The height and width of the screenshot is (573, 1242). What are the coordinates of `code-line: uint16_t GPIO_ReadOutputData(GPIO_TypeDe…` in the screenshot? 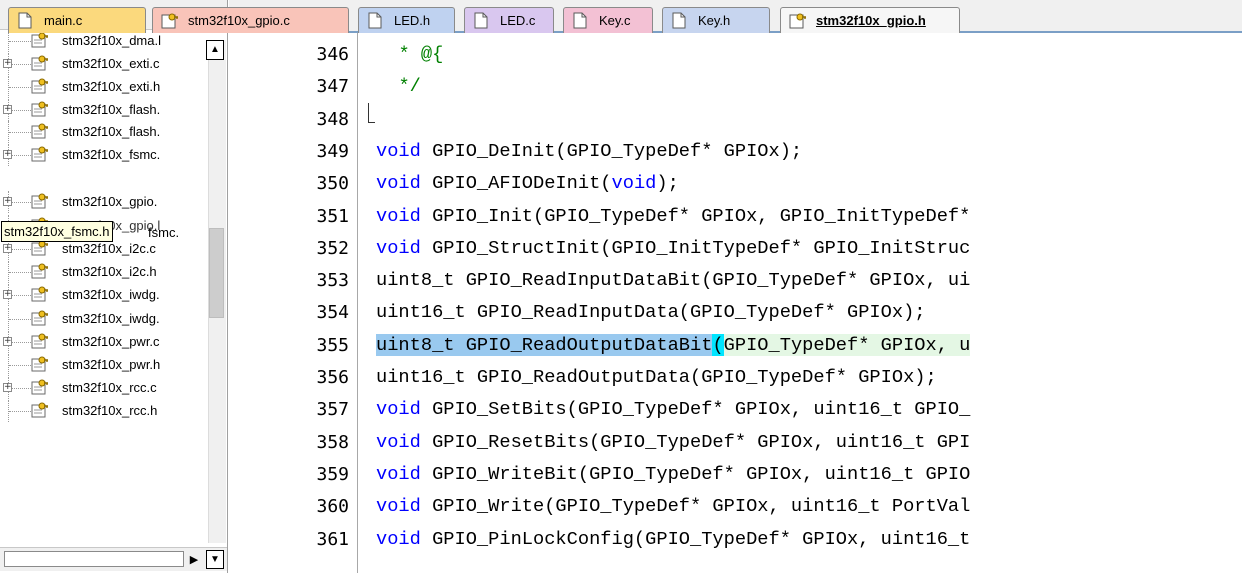 It's located at (656, 377).